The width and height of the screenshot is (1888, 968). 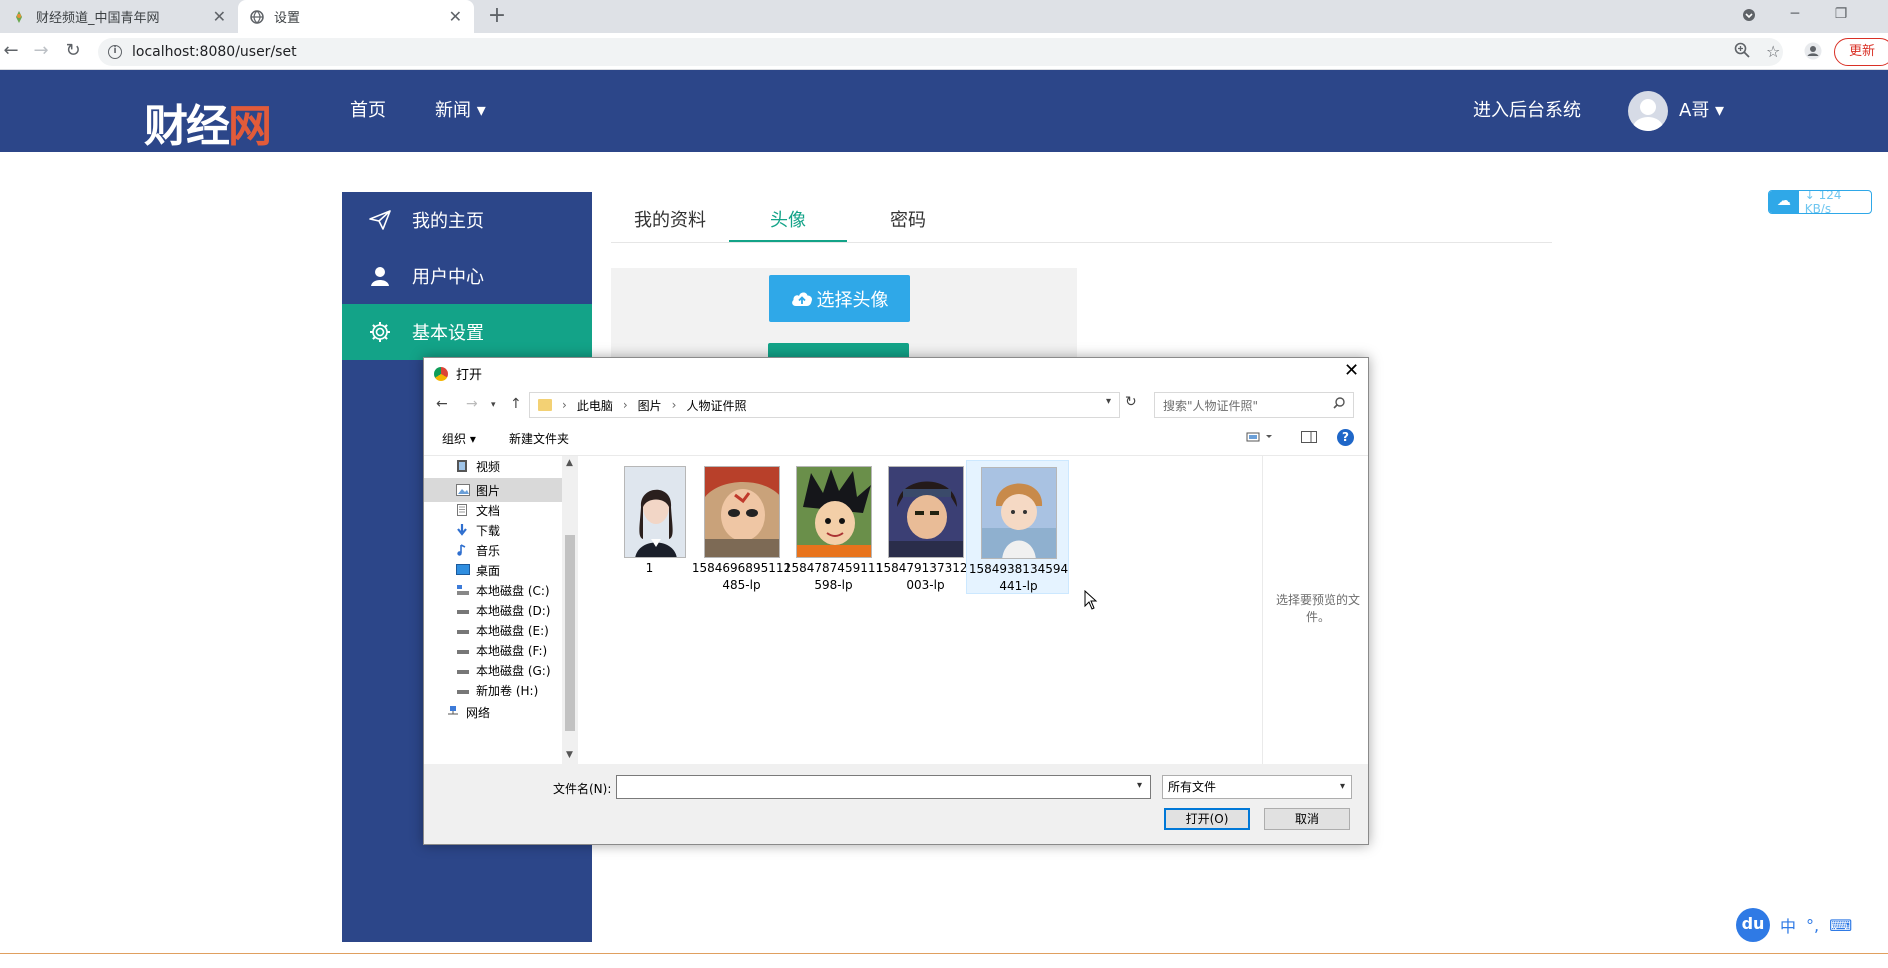 I want to click on tab-search-icon, so click(x=1749, y=15).